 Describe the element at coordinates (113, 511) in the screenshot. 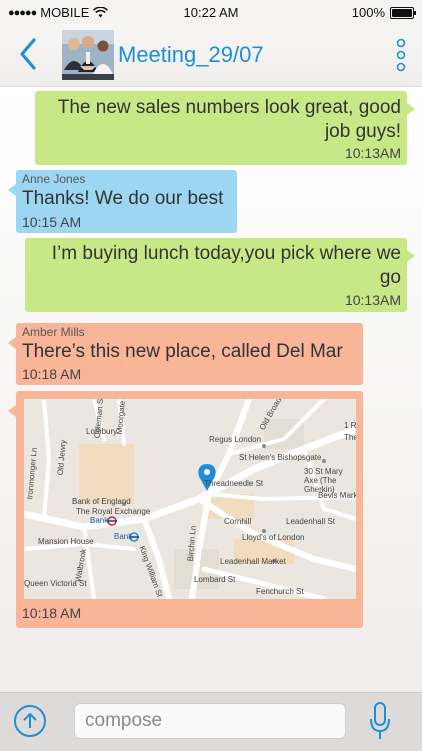

I see `map-label: The Royal Exchange` at that location.